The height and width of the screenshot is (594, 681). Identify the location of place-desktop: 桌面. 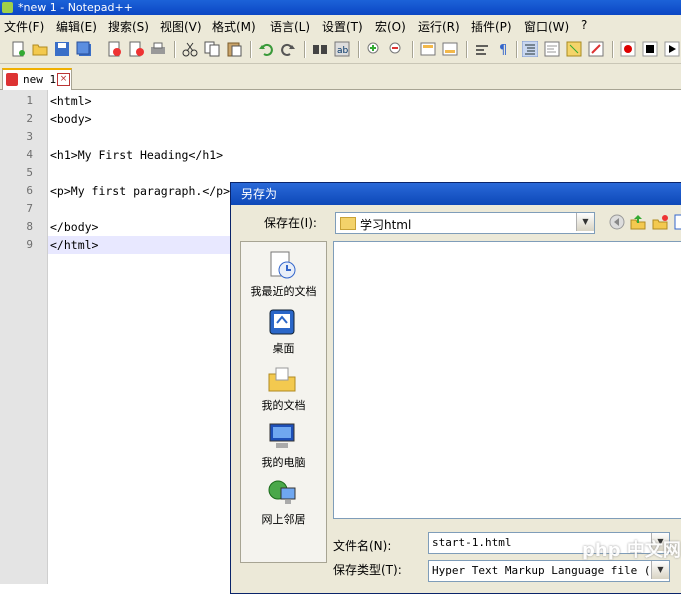
(283, 330).